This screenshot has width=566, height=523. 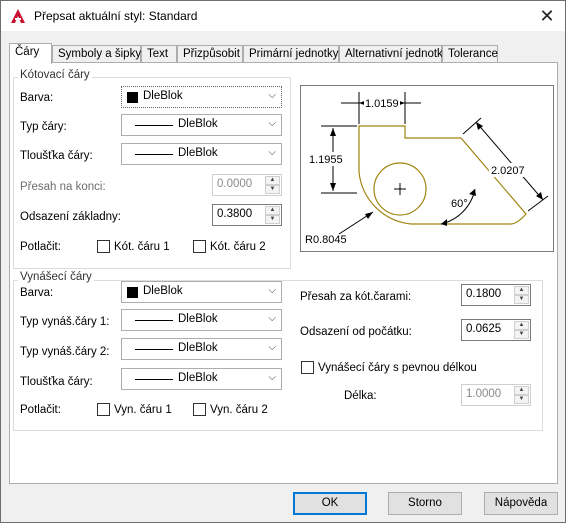 What do you see at coordinates (199, 409) in the screenshot?
I see `suppress-ext-line-2-checkbox` at bounding box center [199, 409].